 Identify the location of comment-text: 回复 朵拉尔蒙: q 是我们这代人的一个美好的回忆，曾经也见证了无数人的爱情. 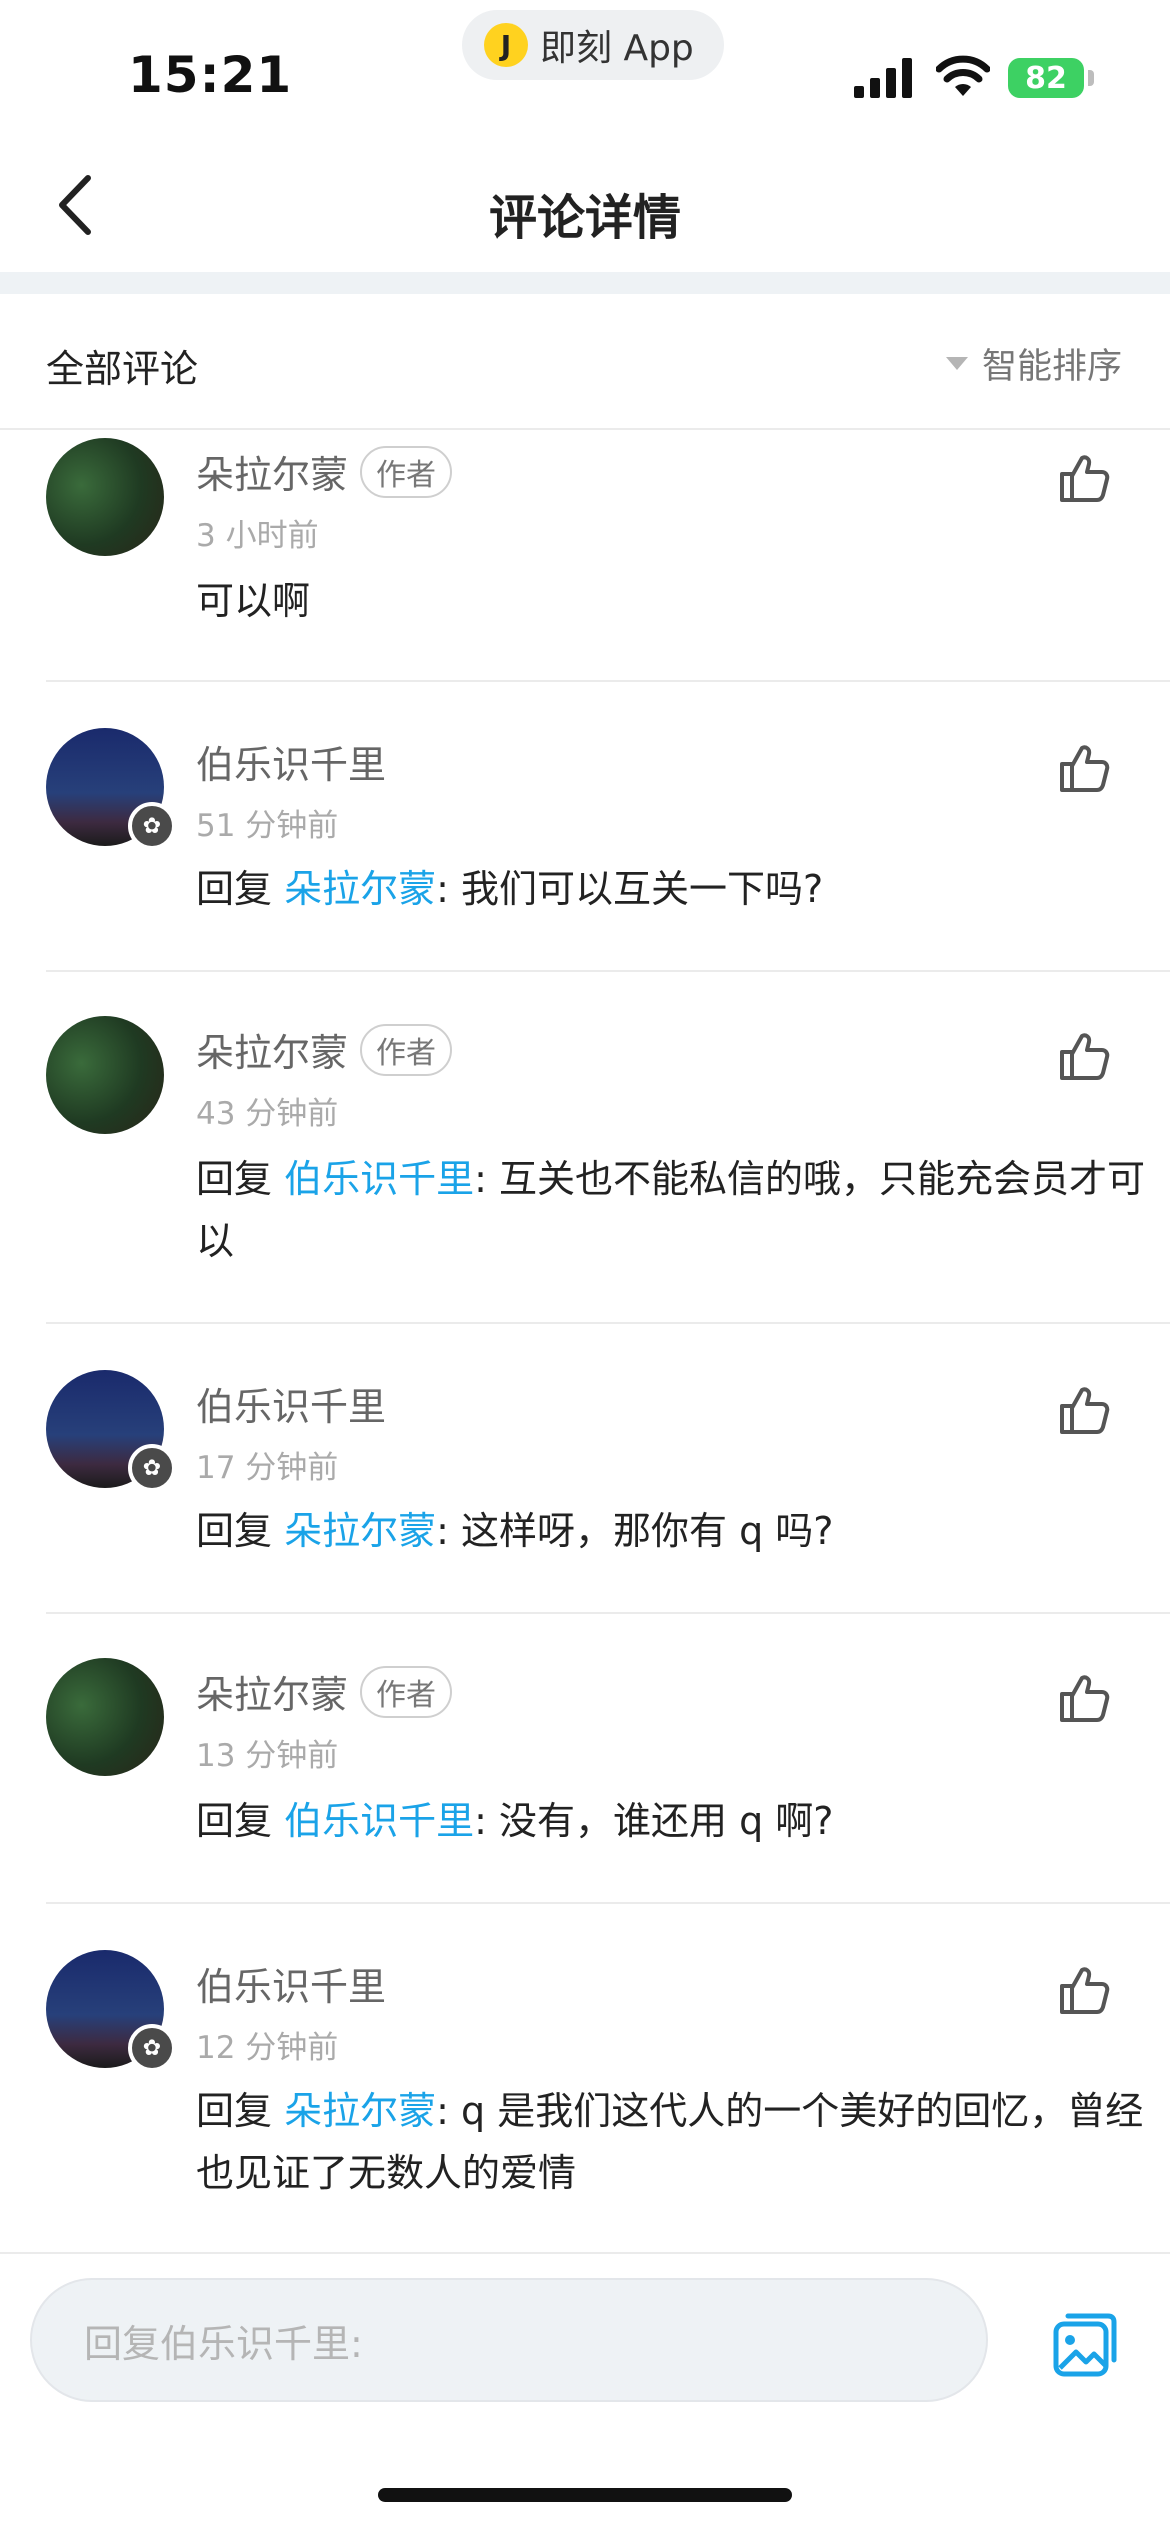
(676, 2142).